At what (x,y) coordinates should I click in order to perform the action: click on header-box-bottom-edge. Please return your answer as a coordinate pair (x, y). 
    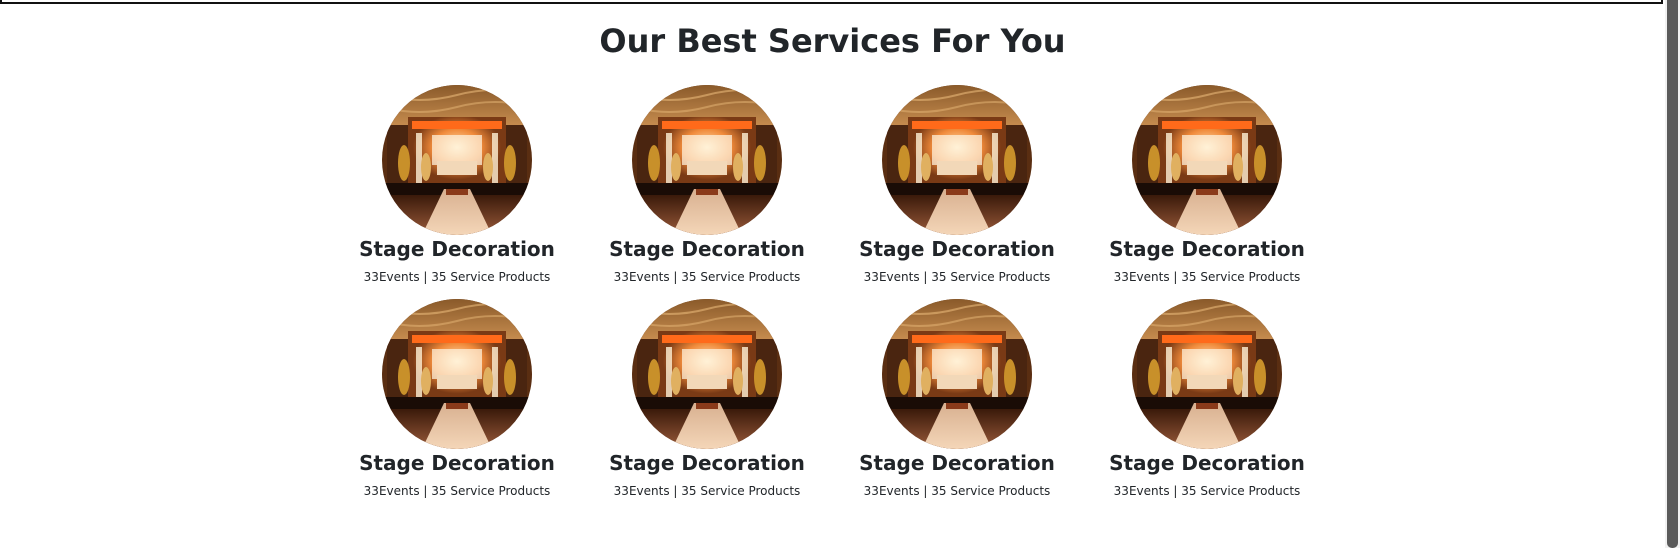
    Looking at the image, I should click on (831, 2).